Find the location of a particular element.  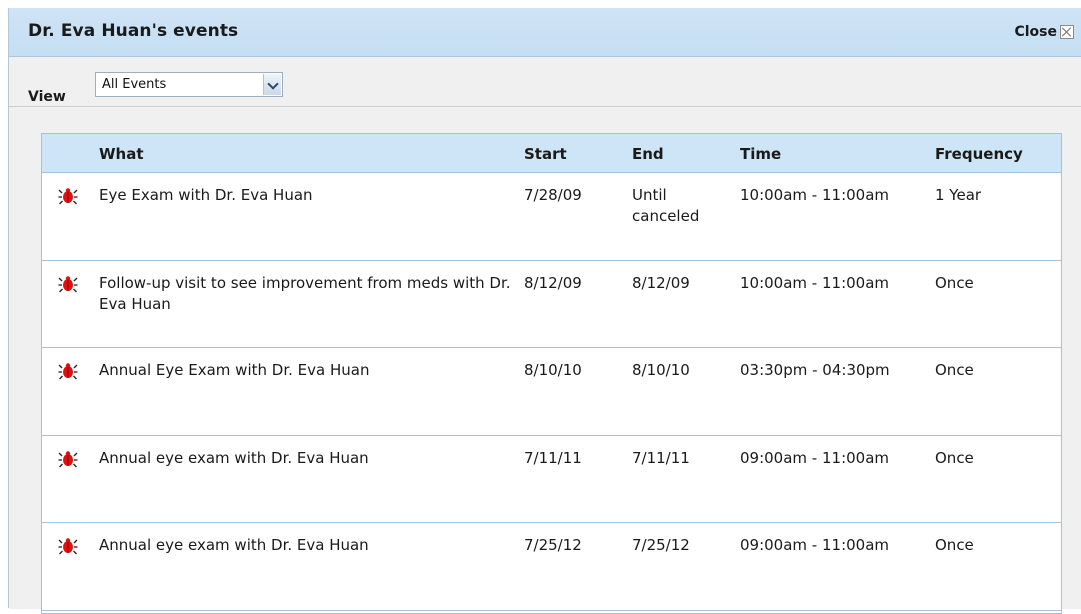

event-end: Until canceled is located at coordinates (666, 205).